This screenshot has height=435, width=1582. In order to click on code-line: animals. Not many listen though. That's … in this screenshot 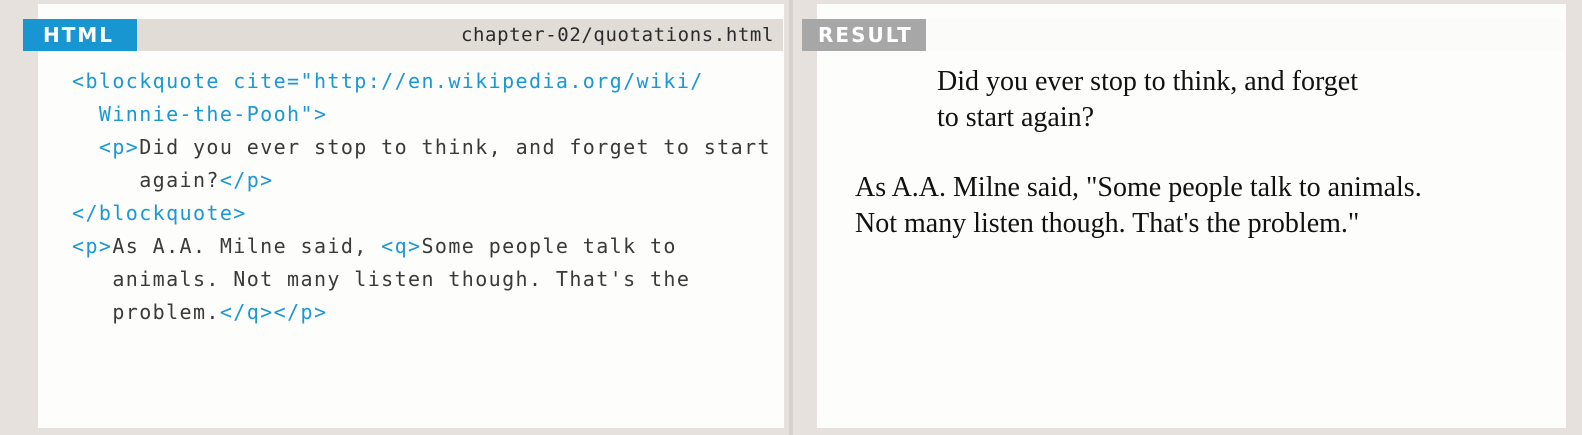, I will do `click(421, 279)`.